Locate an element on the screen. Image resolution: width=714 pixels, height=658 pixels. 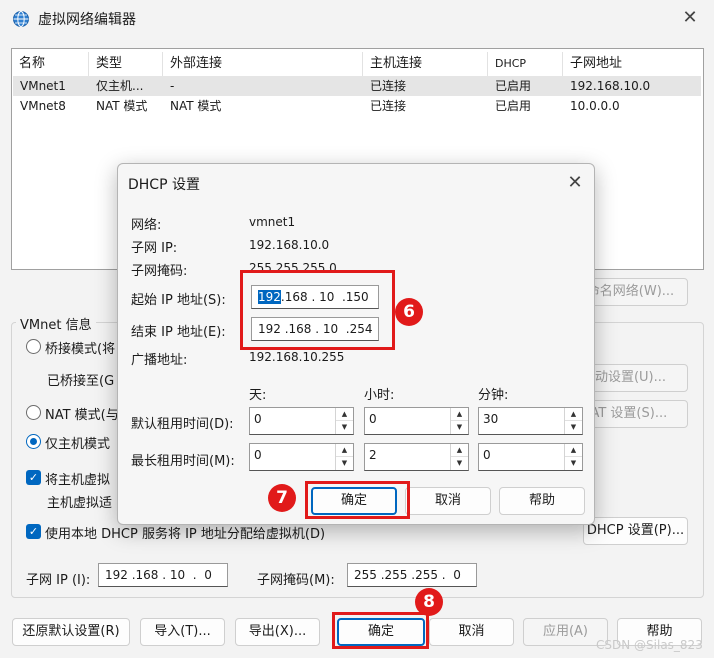
nat-label: NAT 模式(与 is located at coordinates (82, 415).